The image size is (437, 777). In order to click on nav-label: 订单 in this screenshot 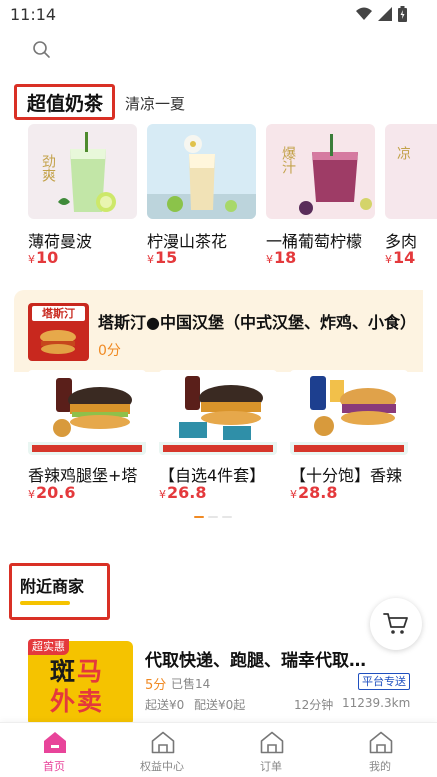, I will do `click(271, 766)`.